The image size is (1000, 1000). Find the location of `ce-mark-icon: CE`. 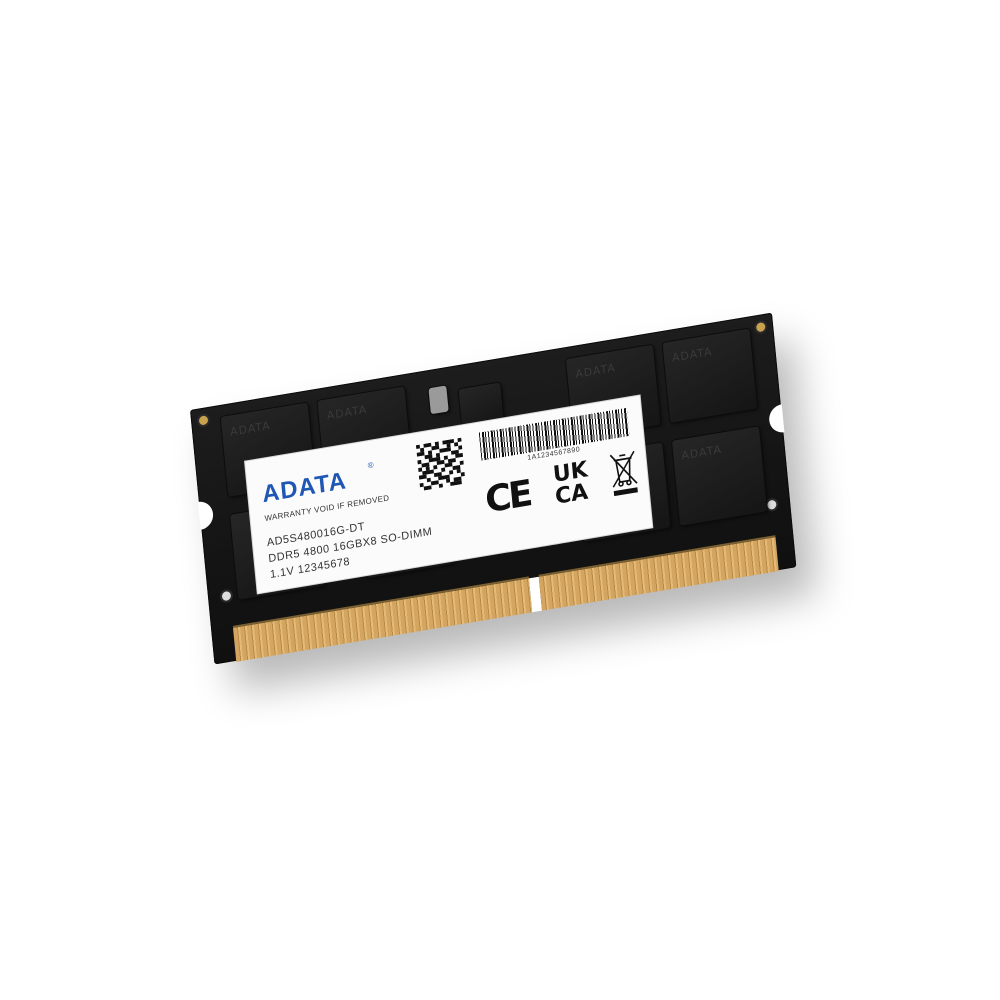

ce-mark-icon: CE is located at coordinates (507, 497).